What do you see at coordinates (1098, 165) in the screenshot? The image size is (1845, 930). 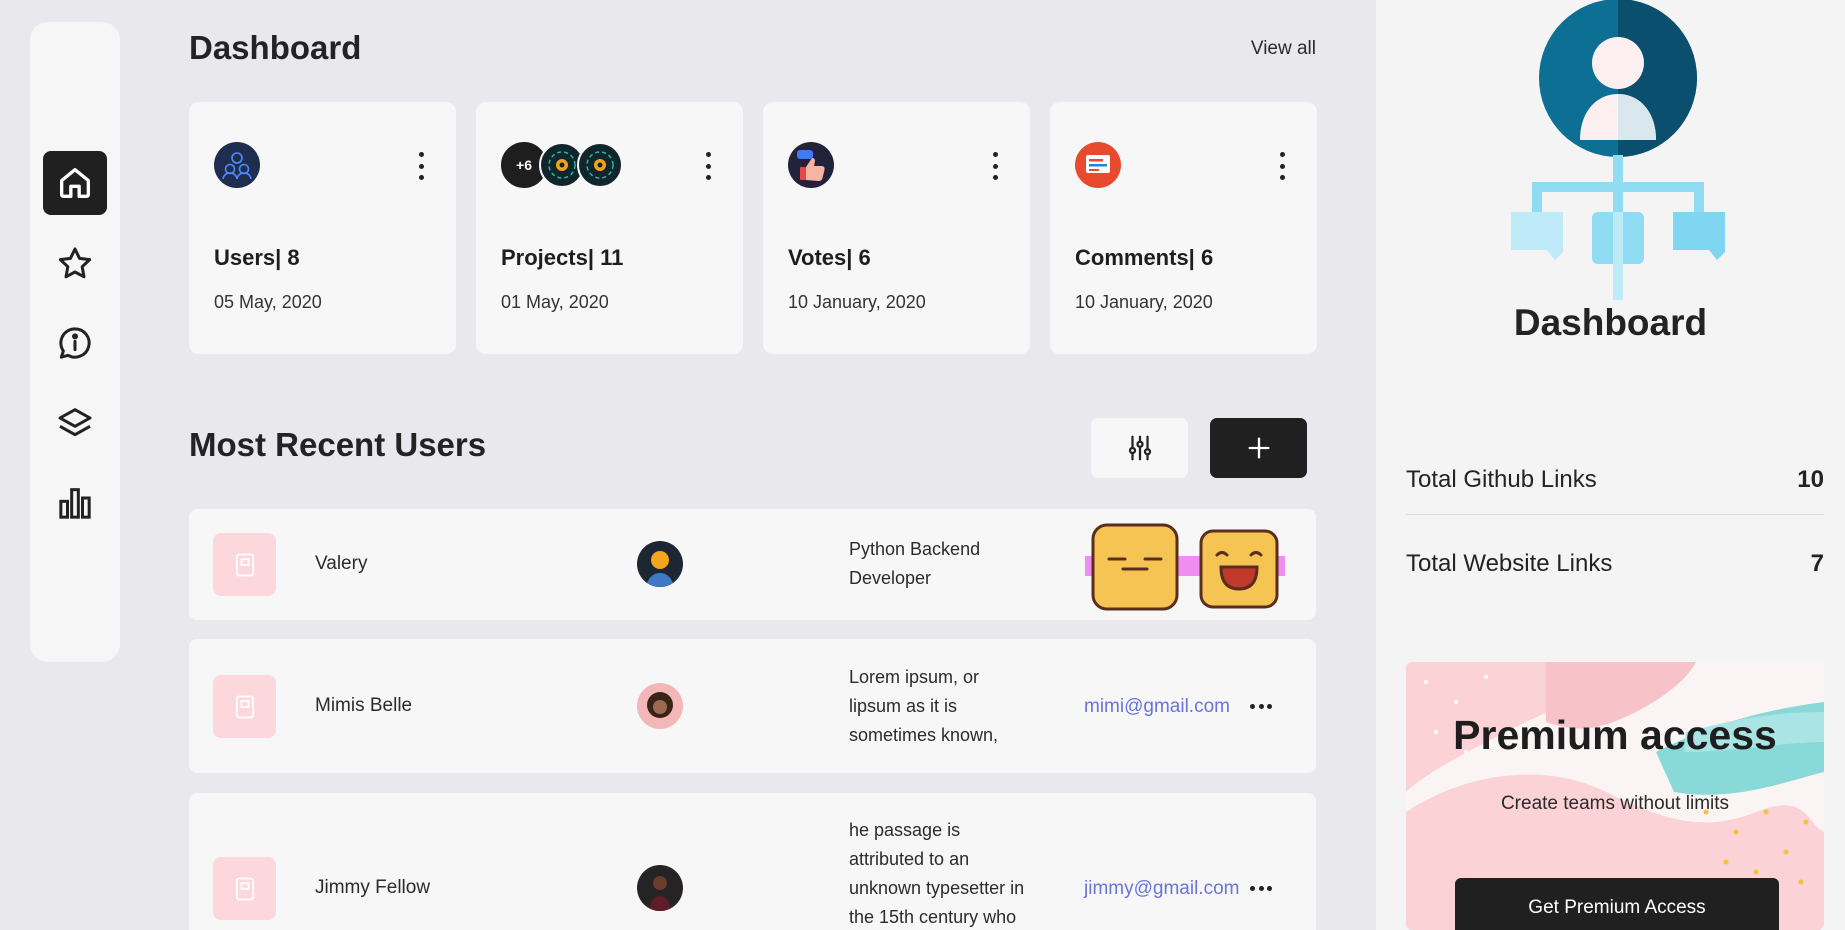 I see `comment-icon` at bounding box center [1098, 165].